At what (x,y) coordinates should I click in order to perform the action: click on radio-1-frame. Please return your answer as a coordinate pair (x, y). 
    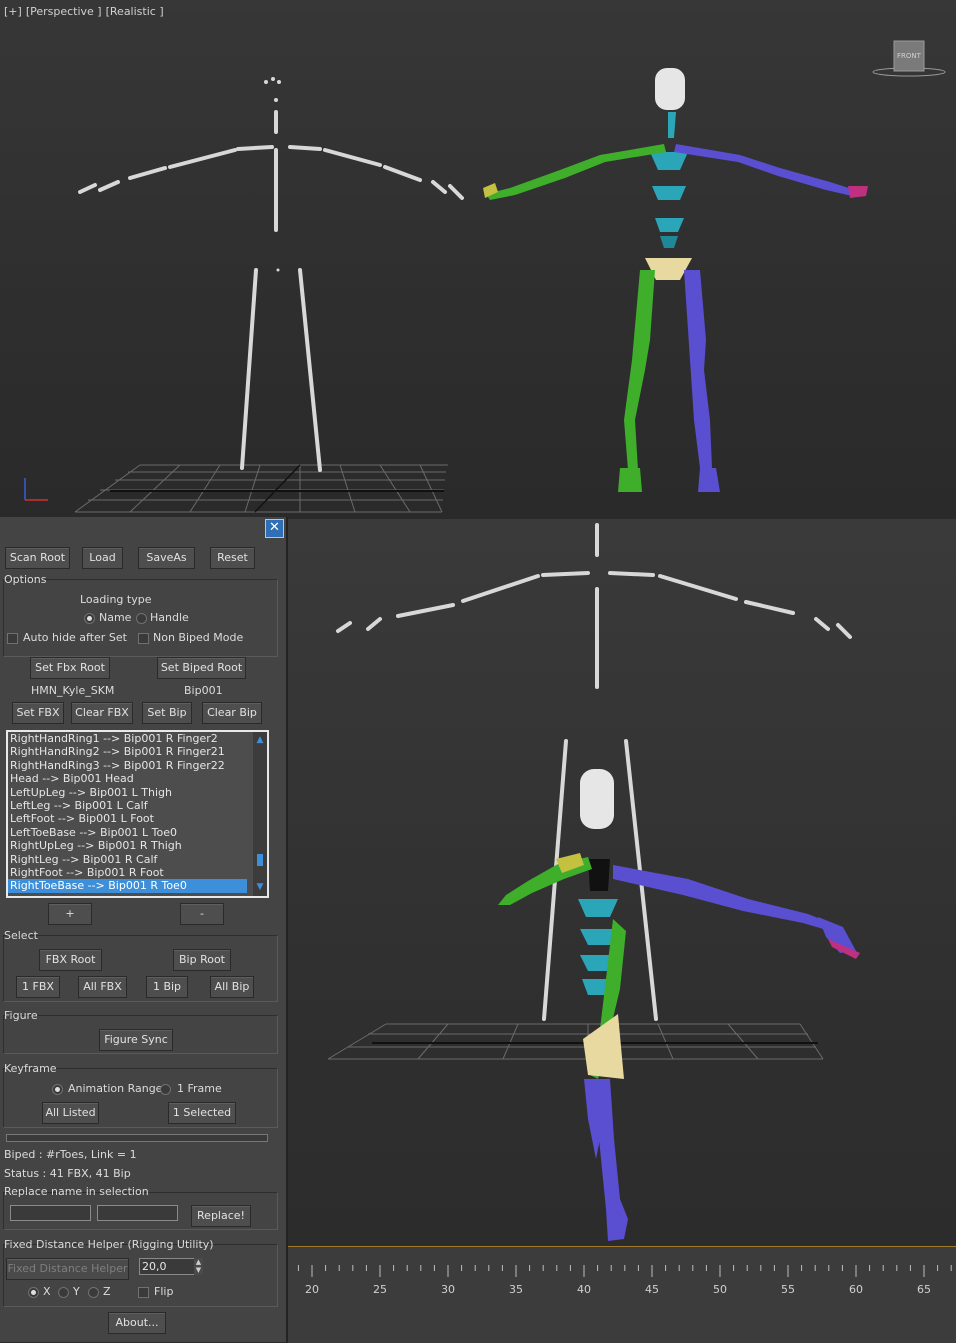
    Looking at the image, I should click on (165, 1089).